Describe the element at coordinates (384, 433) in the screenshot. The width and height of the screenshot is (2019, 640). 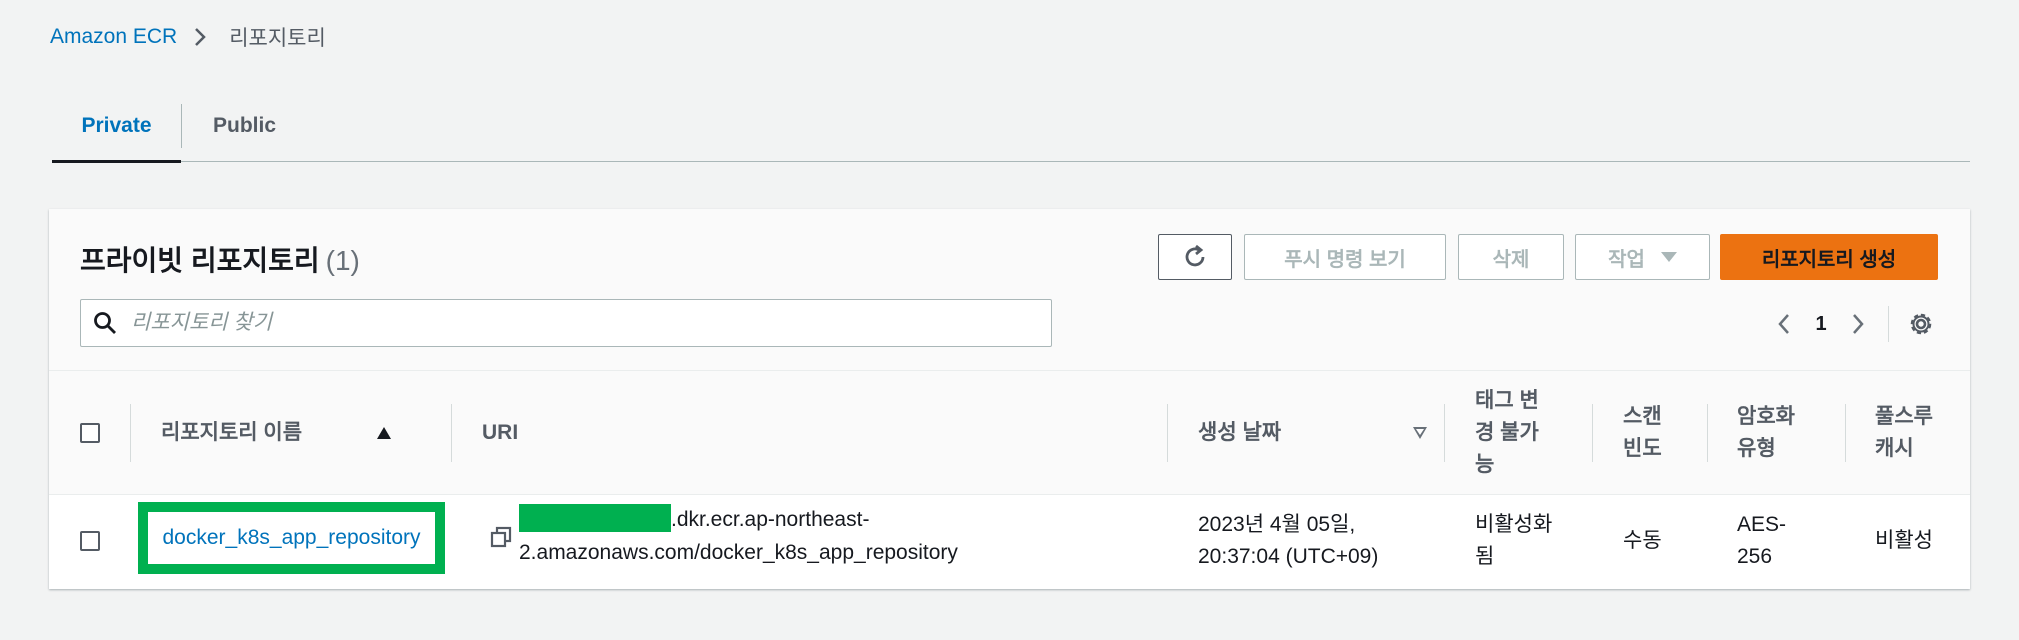
I see `sort-ascending-icon` at that location.